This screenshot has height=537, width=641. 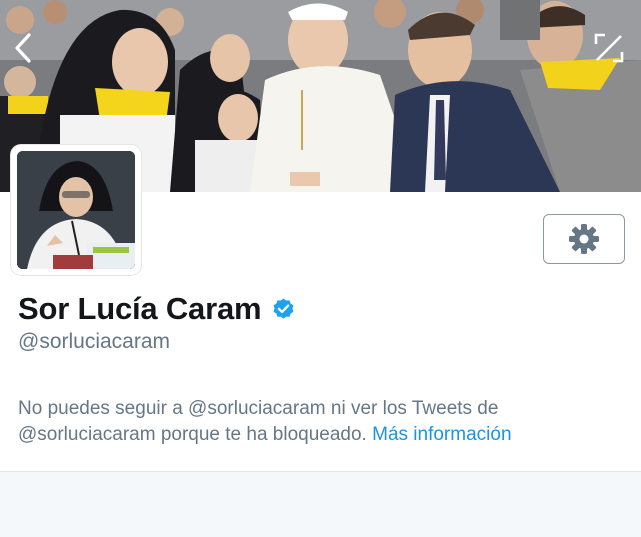 I want to click on verified-badge-icon, so click(x=283, y=308).